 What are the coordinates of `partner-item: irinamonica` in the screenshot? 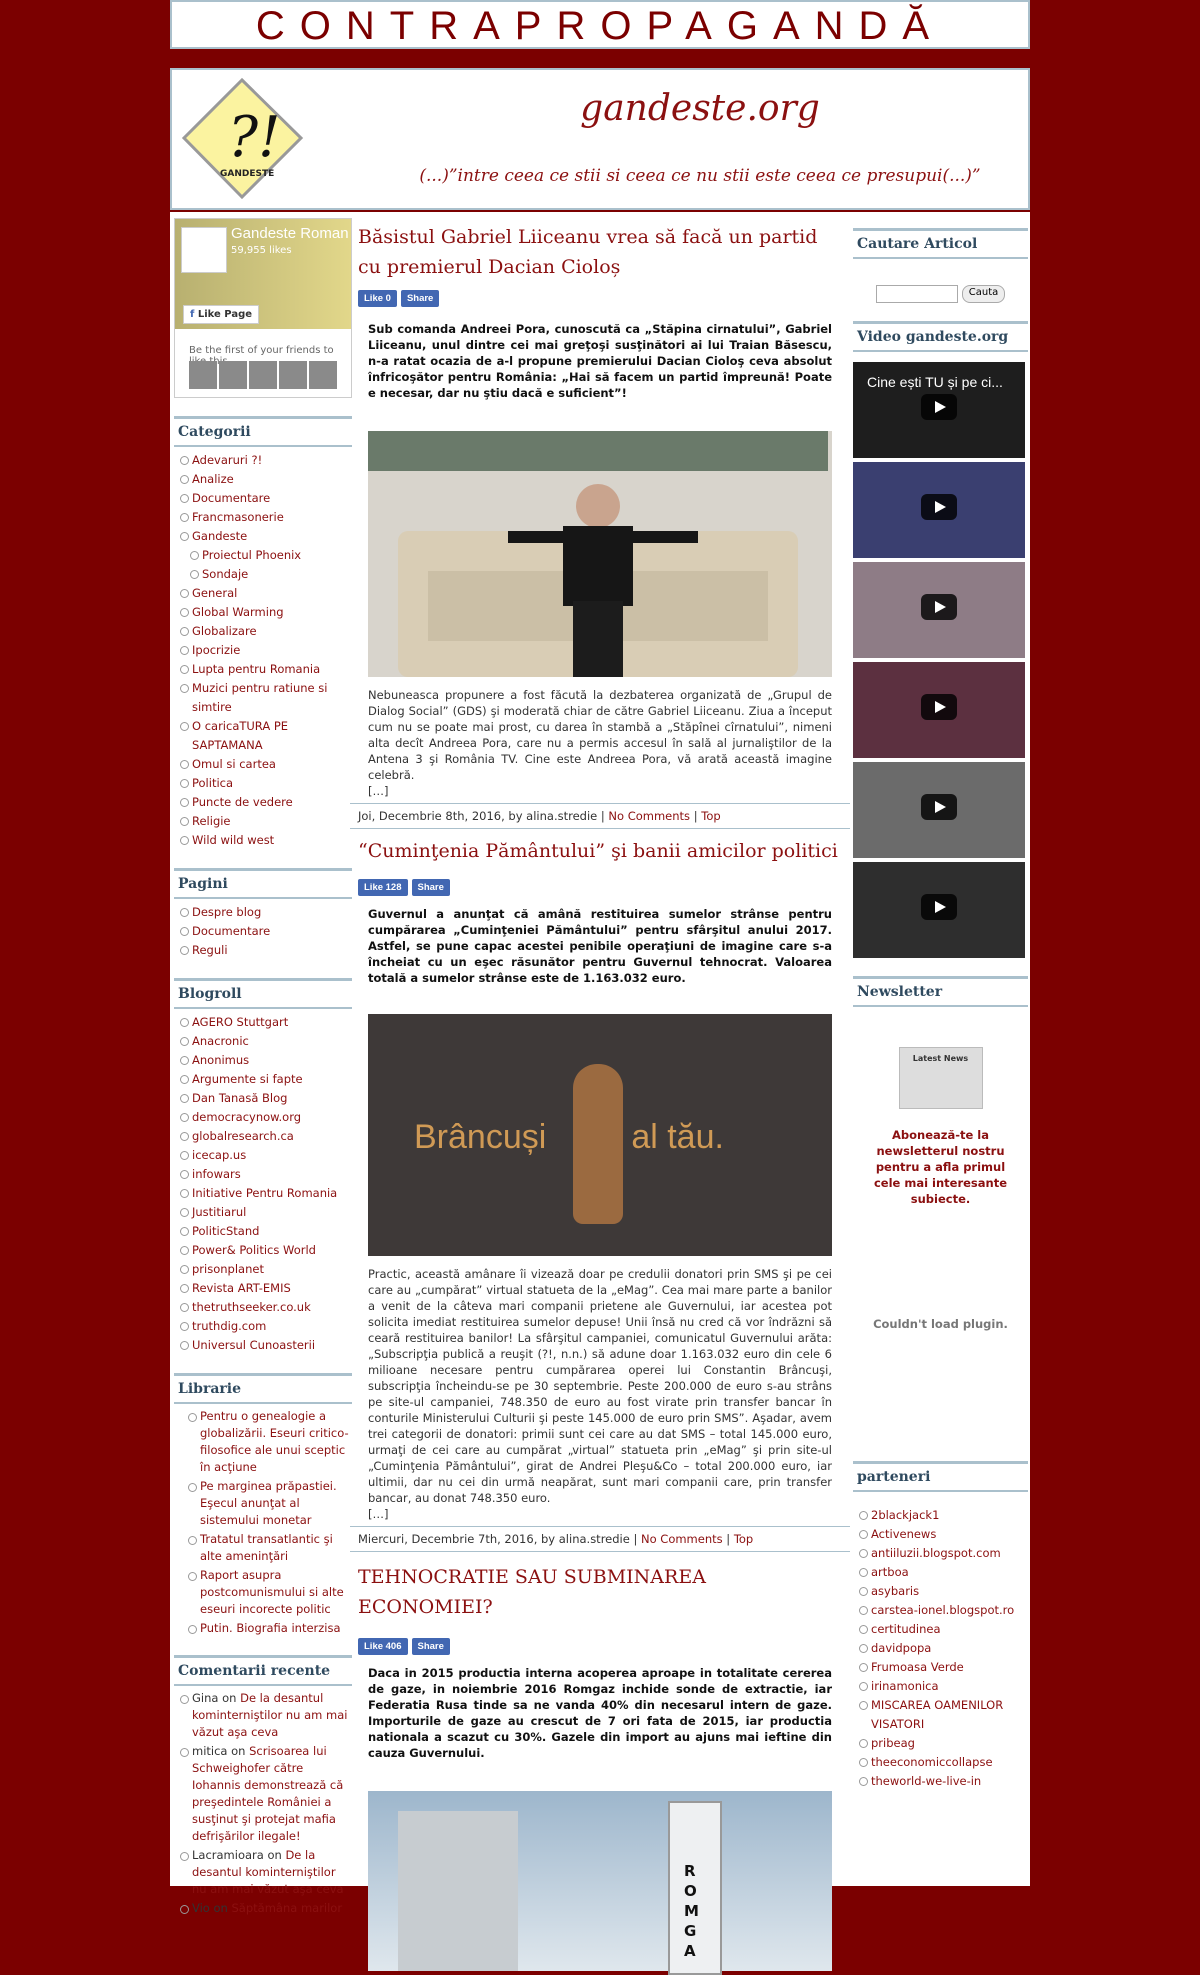 It's located at (943, 1686).